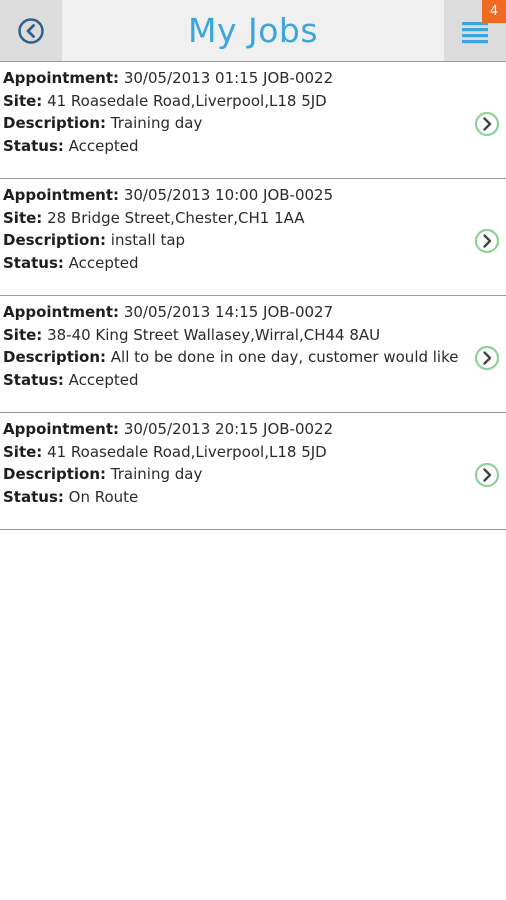  I want to click on header-bar: My Jobs 4, so click(253, 31).